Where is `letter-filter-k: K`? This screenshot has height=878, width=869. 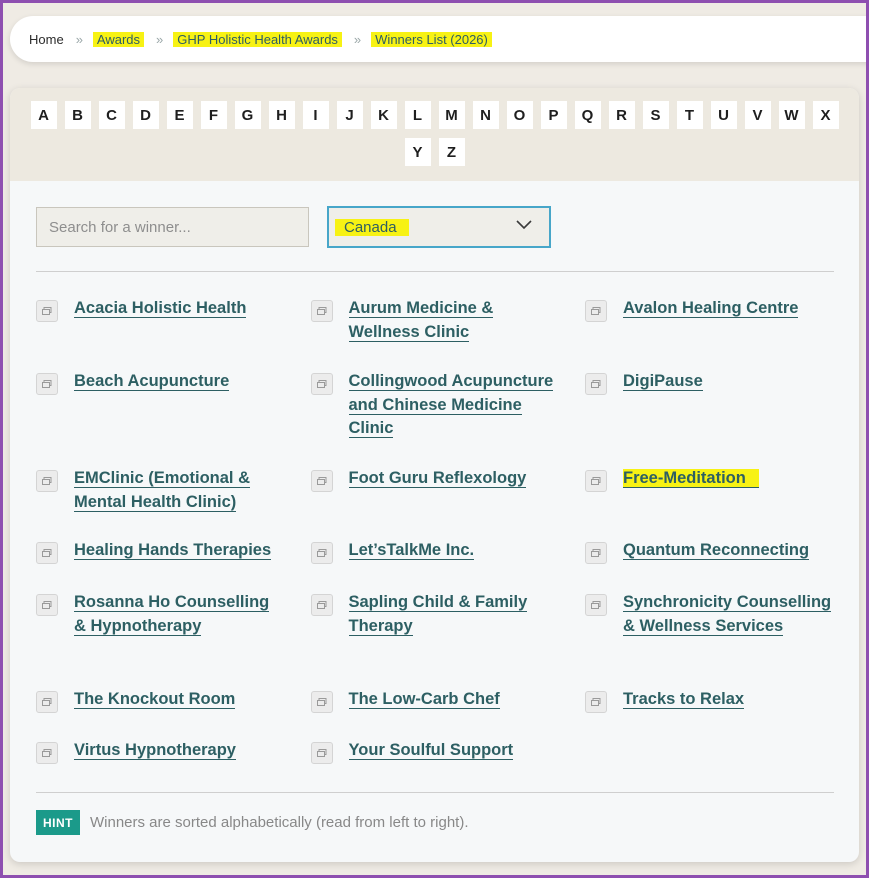 letter-filter-k: K is located at coordinates (383, 115).